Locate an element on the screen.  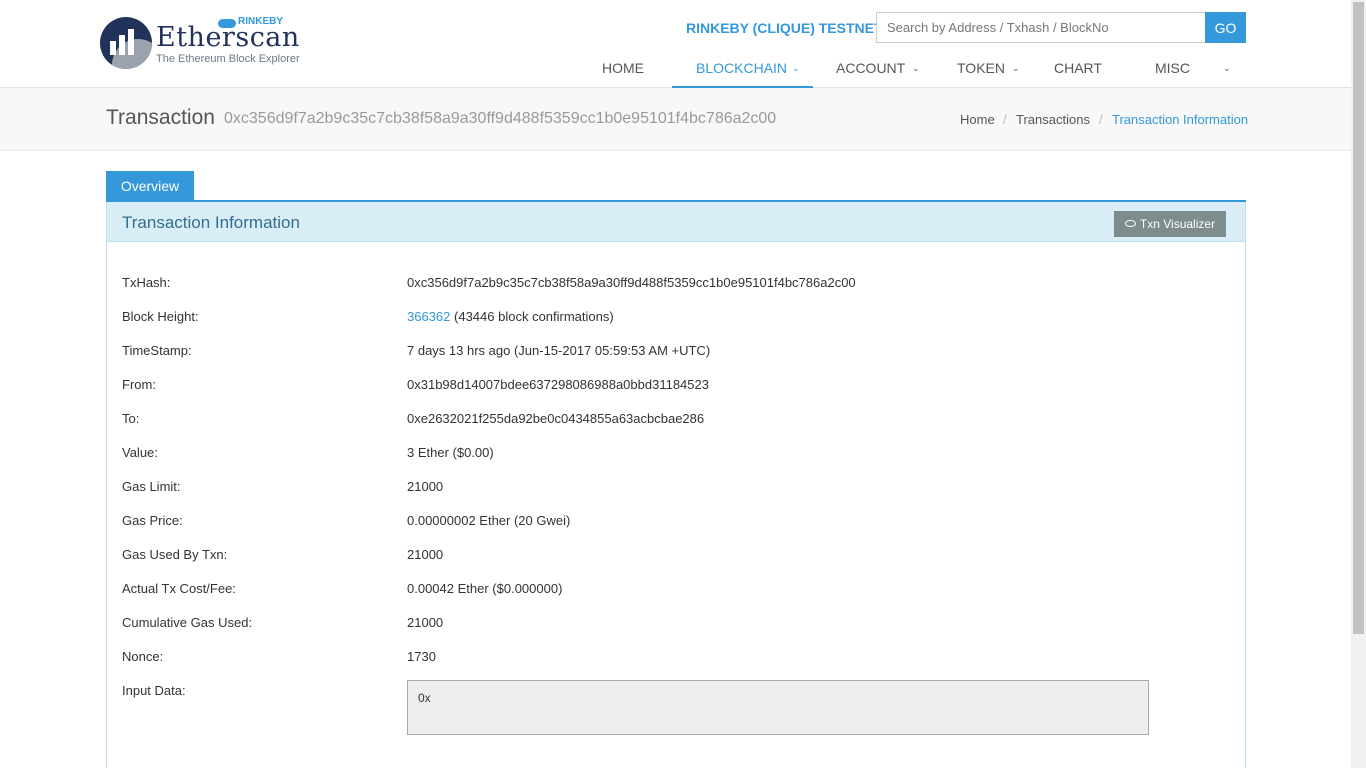
value-amount: 3 Ether ($0.00) is located at coordinates (450, 452).